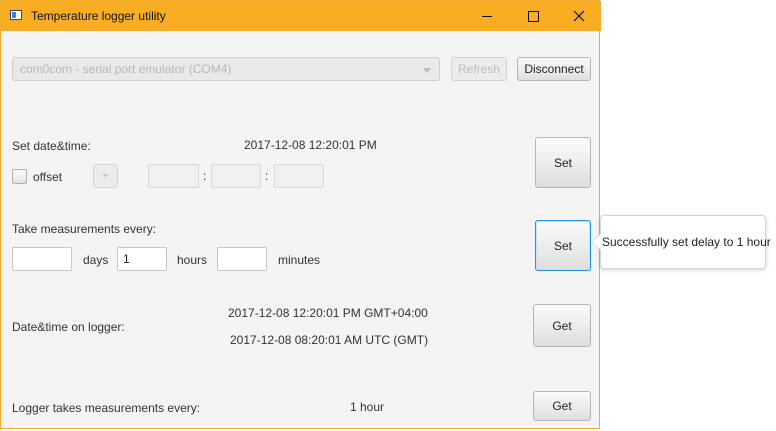  Describe the element at coordinates (96, 260) in the screenshot. I see `days-label: days` at that location.